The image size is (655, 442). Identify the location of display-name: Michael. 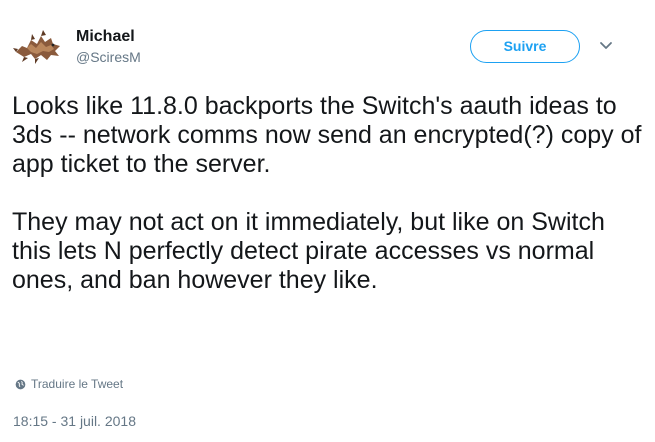
(108, 37).